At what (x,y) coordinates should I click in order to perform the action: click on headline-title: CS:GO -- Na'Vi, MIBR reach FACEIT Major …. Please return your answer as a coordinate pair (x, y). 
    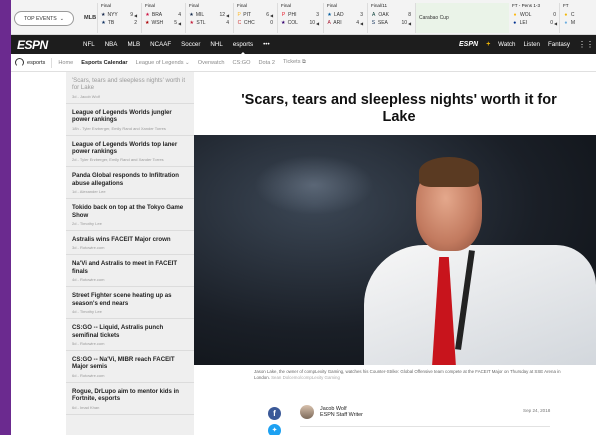
    Looking at the image, I should click on (123, 363).